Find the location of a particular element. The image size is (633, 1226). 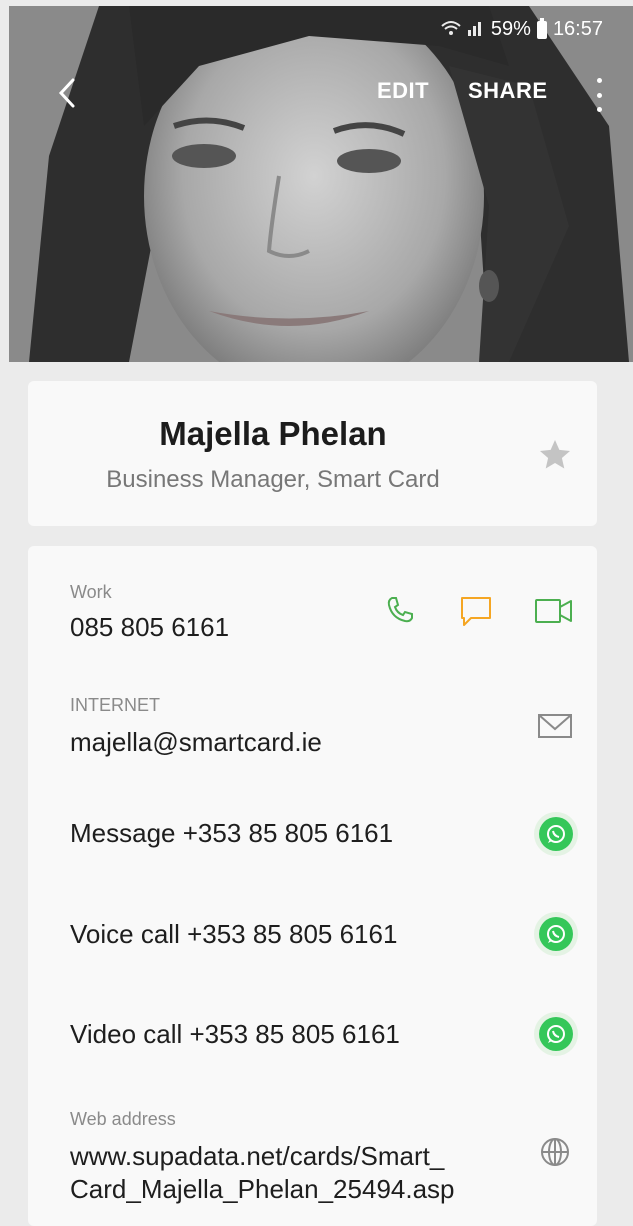

signal-icon is located at coordinates (476, 29).